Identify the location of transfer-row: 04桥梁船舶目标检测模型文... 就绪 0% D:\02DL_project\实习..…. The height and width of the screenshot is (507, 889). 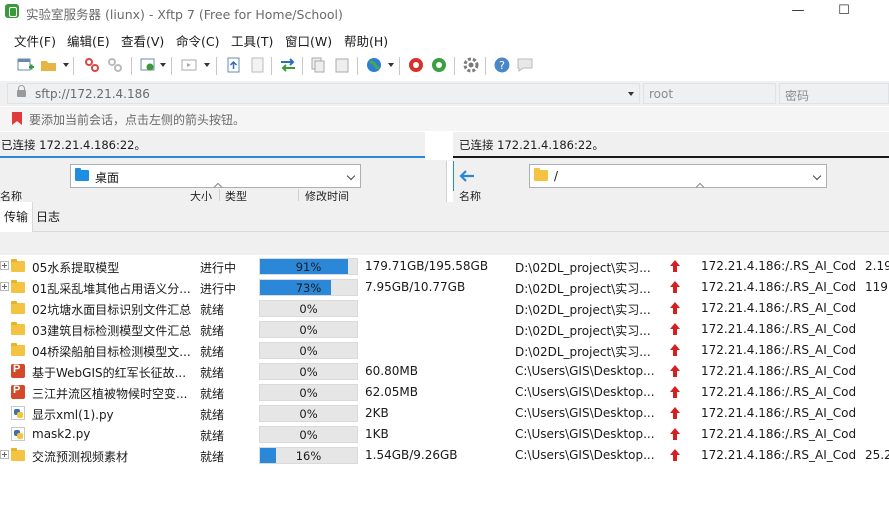
(444, 350).